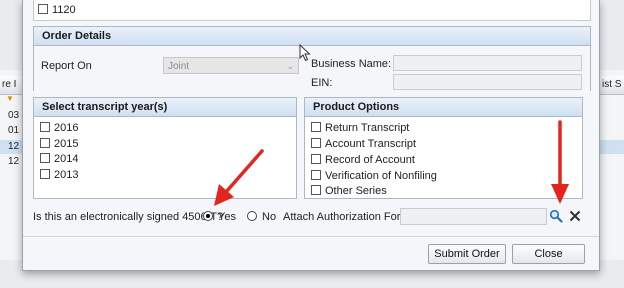 The image size is (624, 288). Describe the element at coordinates (66, 128) in the screenshot. I see `year-label: 2016` at that location.